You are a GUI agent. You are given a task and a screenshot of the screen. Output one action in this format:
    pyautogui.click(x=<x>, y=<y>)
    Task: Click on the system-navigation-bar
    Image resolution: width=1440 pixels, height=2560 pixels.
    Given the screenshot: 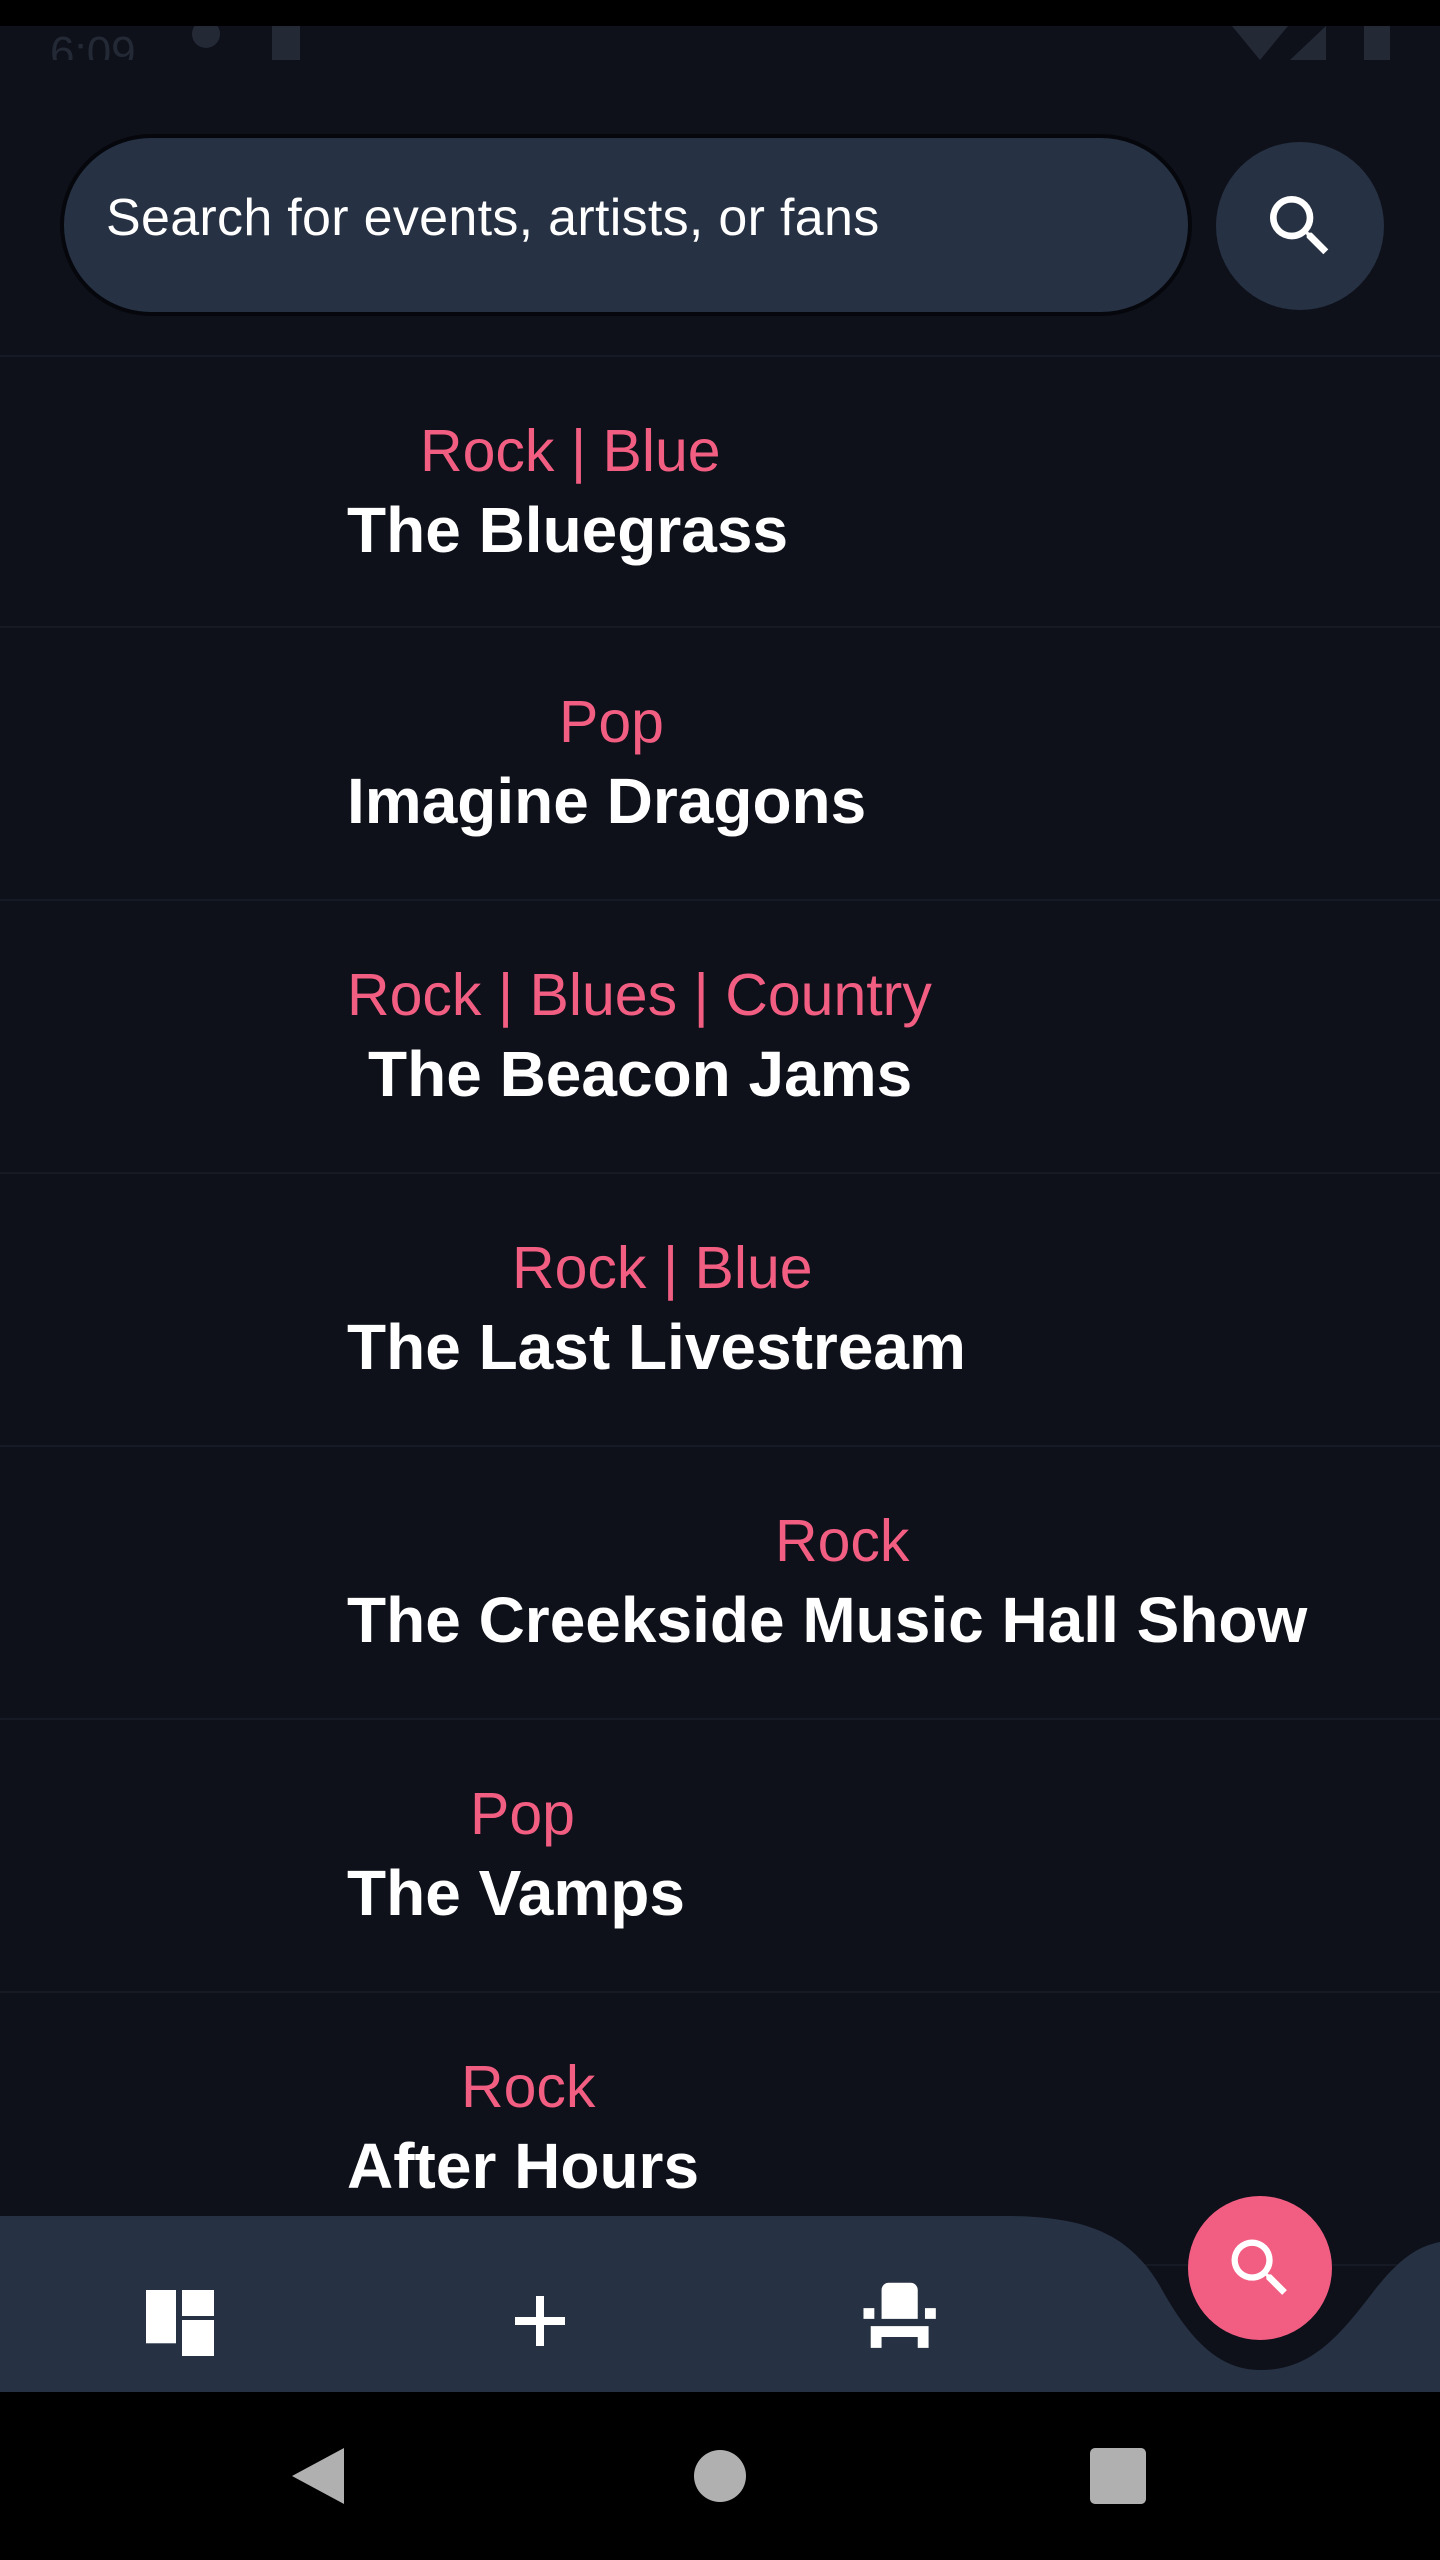 What is the action you would take?
    pyautogui.click(x=720, y=2476)
    